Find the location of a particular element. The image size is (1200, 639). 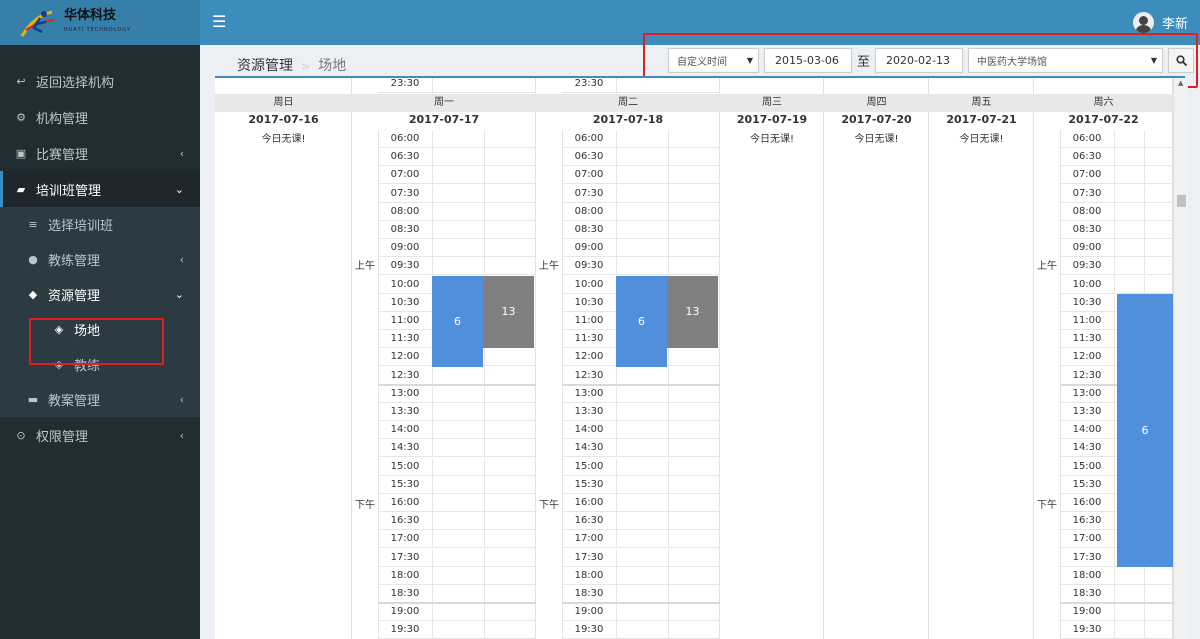

sidebar-item-resource: ◆ 资源管理 ⌄ is located at coordinates (100, 294).